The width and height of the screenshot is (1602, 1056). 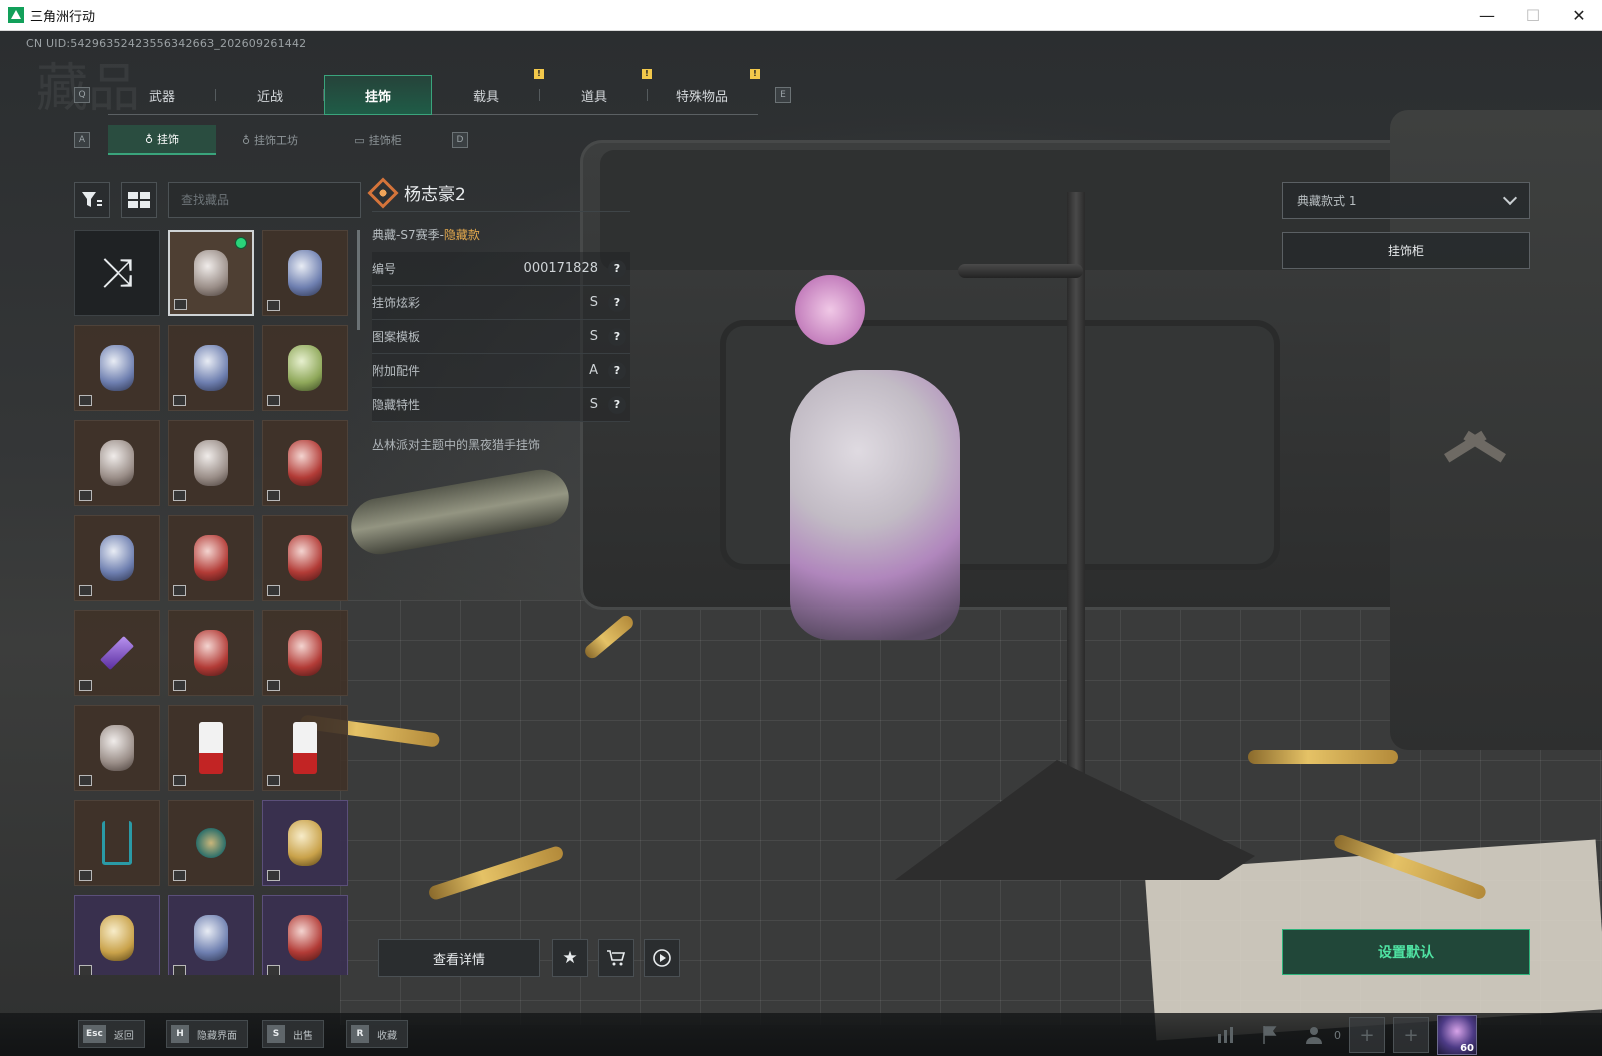 What do you see at coordinates (92, 200) in the screenshot?
I see `filter-button` at bounding box center [92, 200].